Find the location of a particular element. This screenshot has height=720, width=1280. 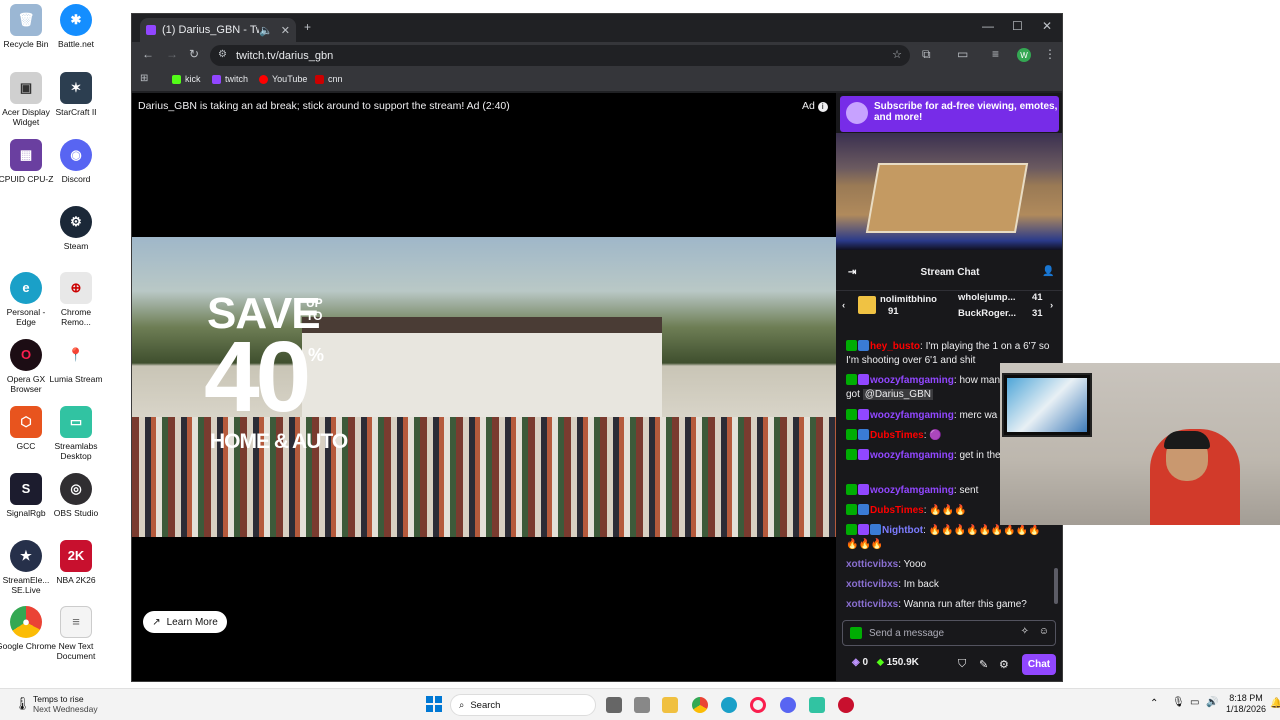

discord-taskbar-icon is located at coordinates (788, 705).